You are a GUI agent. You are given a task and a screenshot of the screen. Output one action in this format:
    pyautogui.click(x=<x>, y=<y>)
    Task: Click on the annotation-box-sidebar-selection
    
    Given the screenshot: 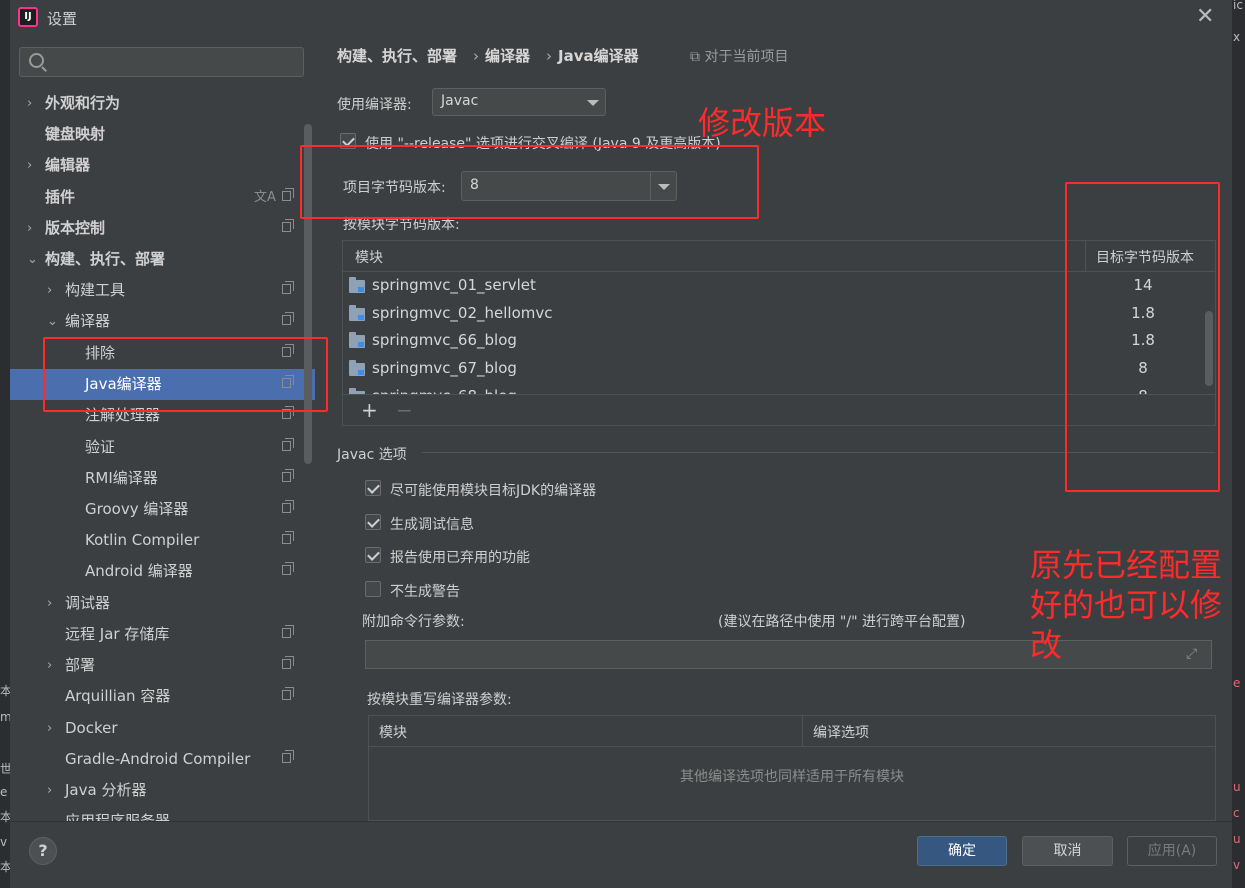 What is the action you would take?
    pyautogui.click(x=185, y=374)
    